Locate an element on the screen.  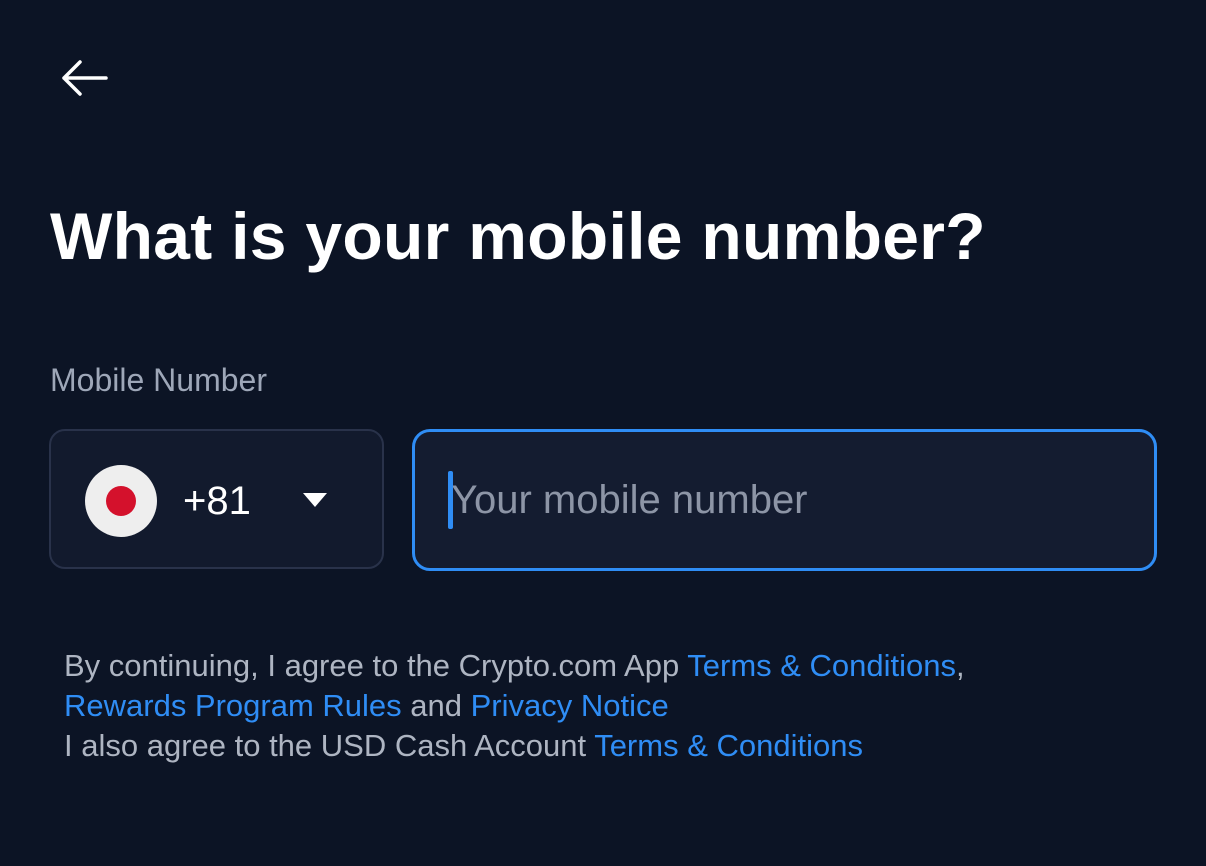
terms-conditions-link: Terms & Conditions is located at coordinates (821, 665).